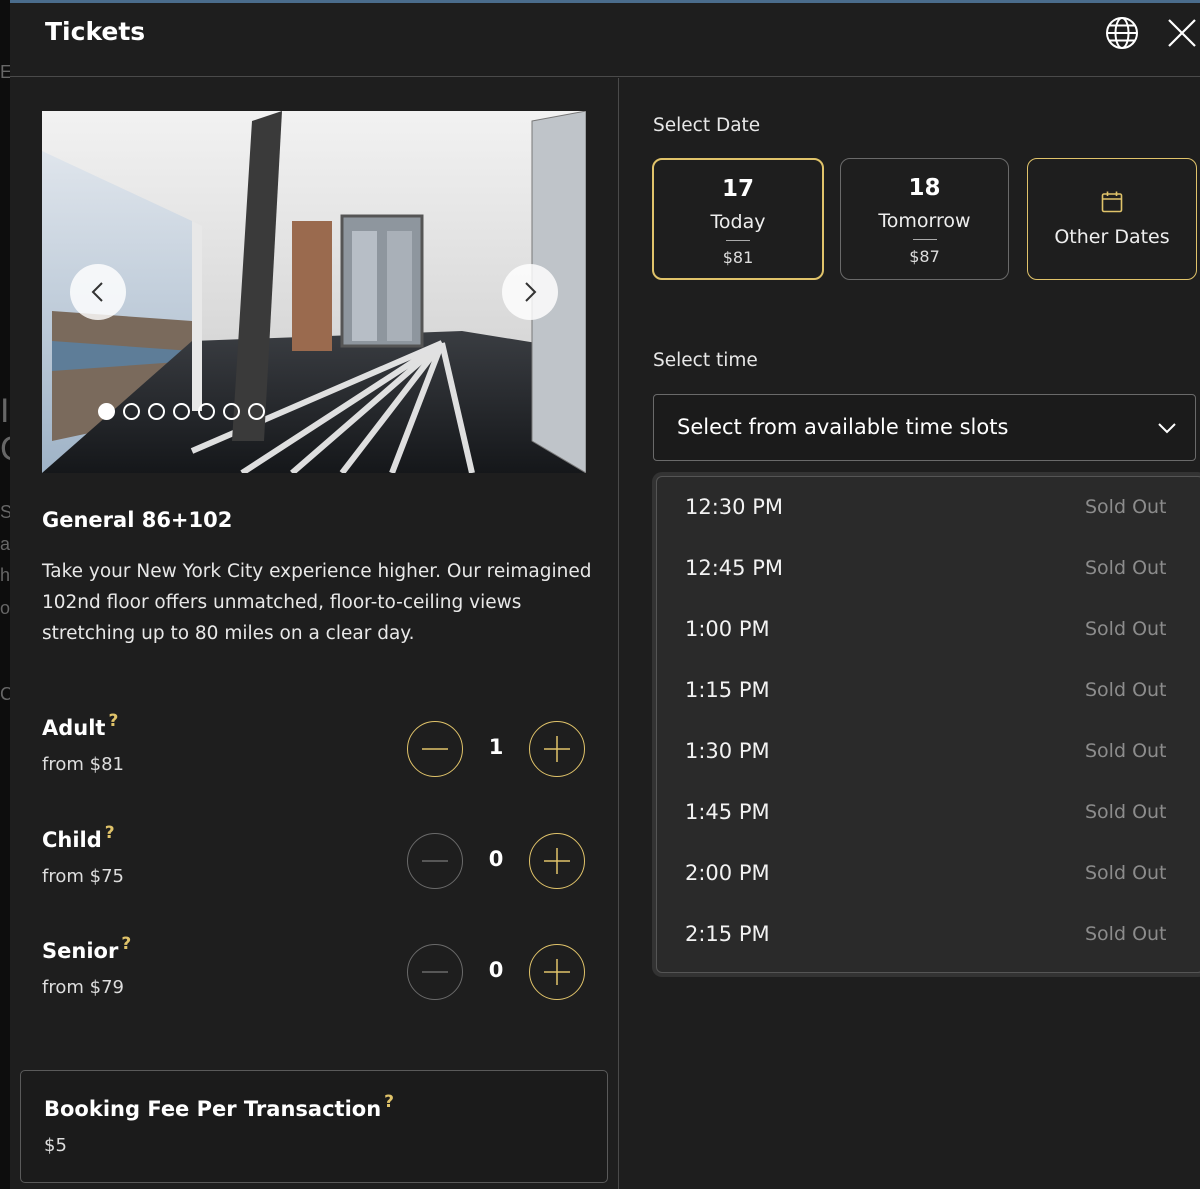 The width and height of the screenshot is (1200, 1189). Describe the element at coordinates (496, 747) in the screenshot. I see `quantity-value: 1` at that location.